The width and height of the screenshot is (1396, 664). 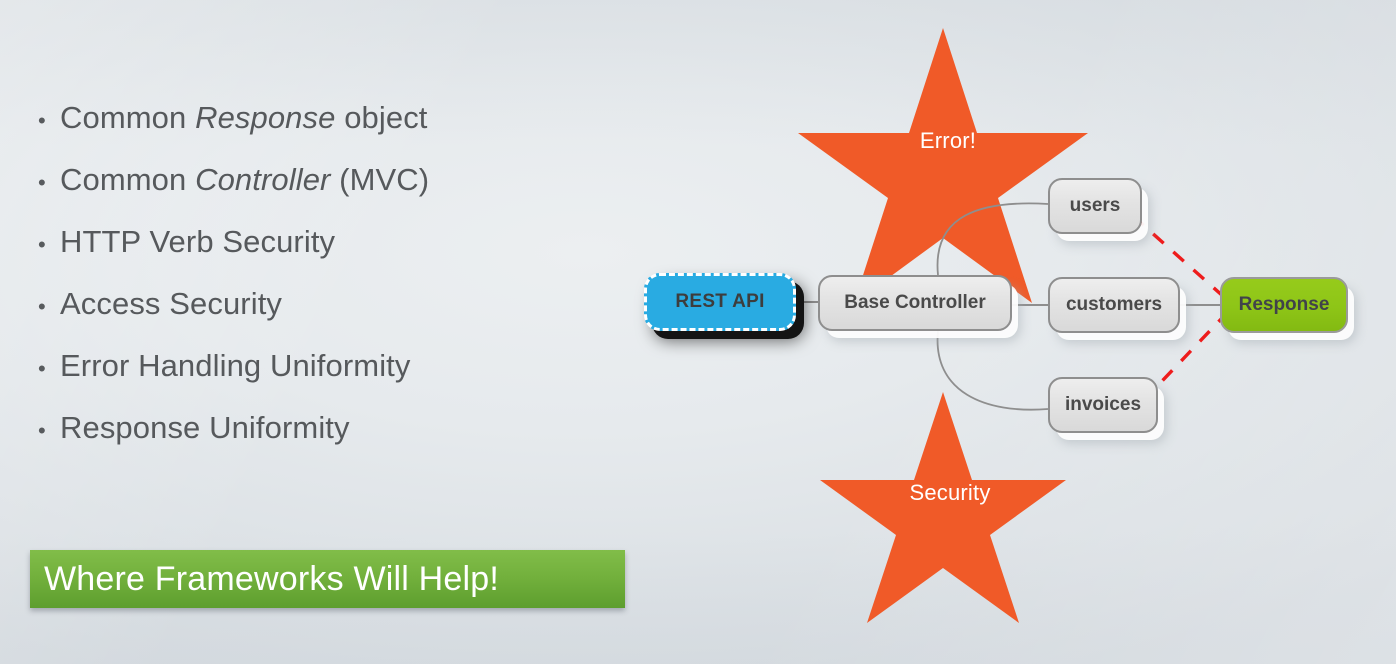 I want to click on list-item-lead: Error Handling Uniformity, so click(x=235, y=365).